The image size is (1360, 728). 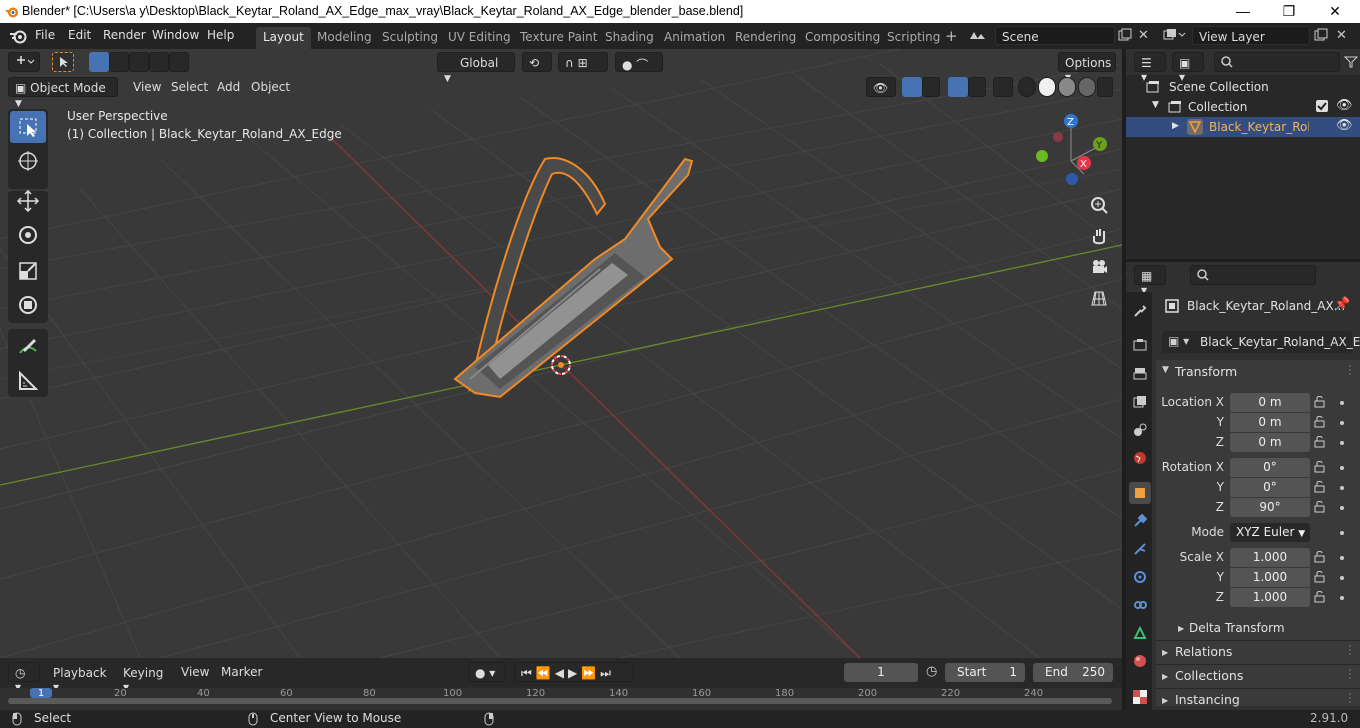 I want to click on menu-render: Render, so click(x=124, y=35).